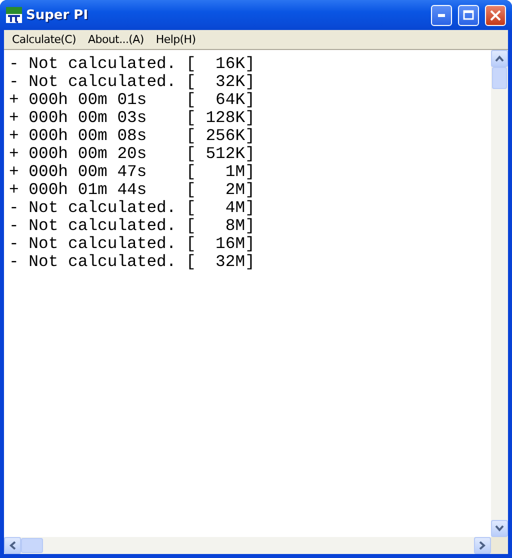  Describe the element at coordinates (132, 226) in the screenshot. I see `result-line: - Not calculated. [ 8M]` at that location.